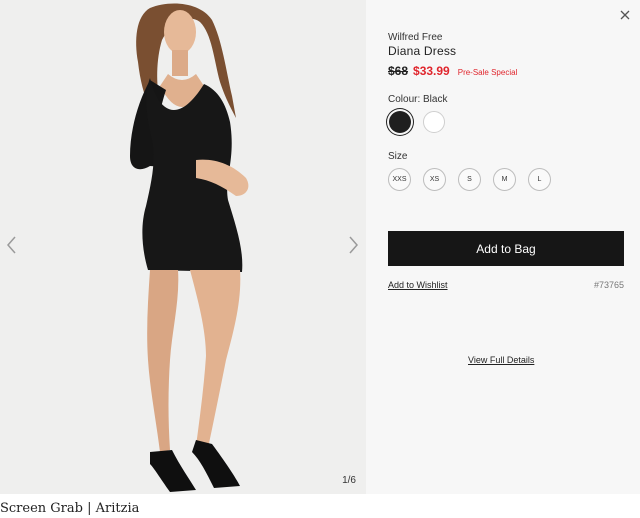 The width and height of the screenshot is (640, 518). I want to click on image-counter: 1/6, so click(349, 480).